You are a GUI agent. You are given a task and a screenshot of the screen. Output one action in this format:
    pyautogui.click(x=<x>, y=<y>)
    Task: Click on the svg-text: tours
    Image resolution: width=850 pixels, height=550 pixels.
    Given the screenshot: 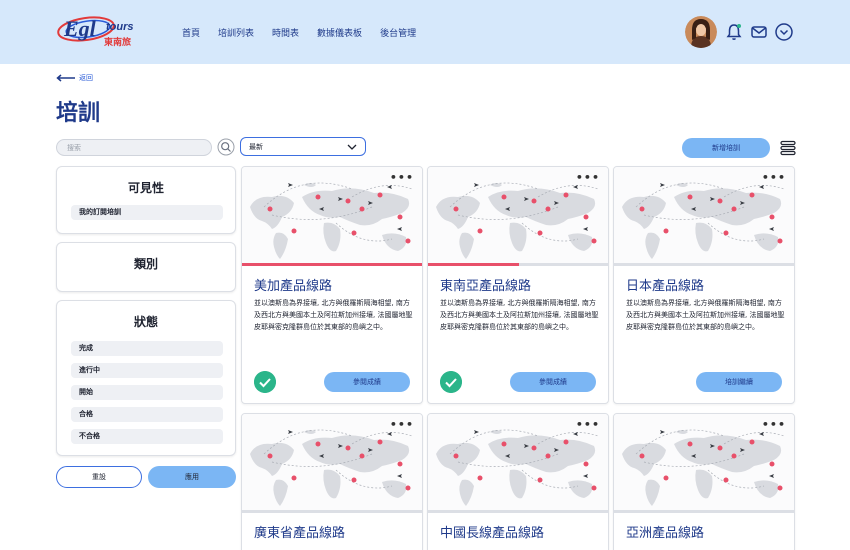 What is the action you would take?
    pyautogui.click(x=120, y=27)
    